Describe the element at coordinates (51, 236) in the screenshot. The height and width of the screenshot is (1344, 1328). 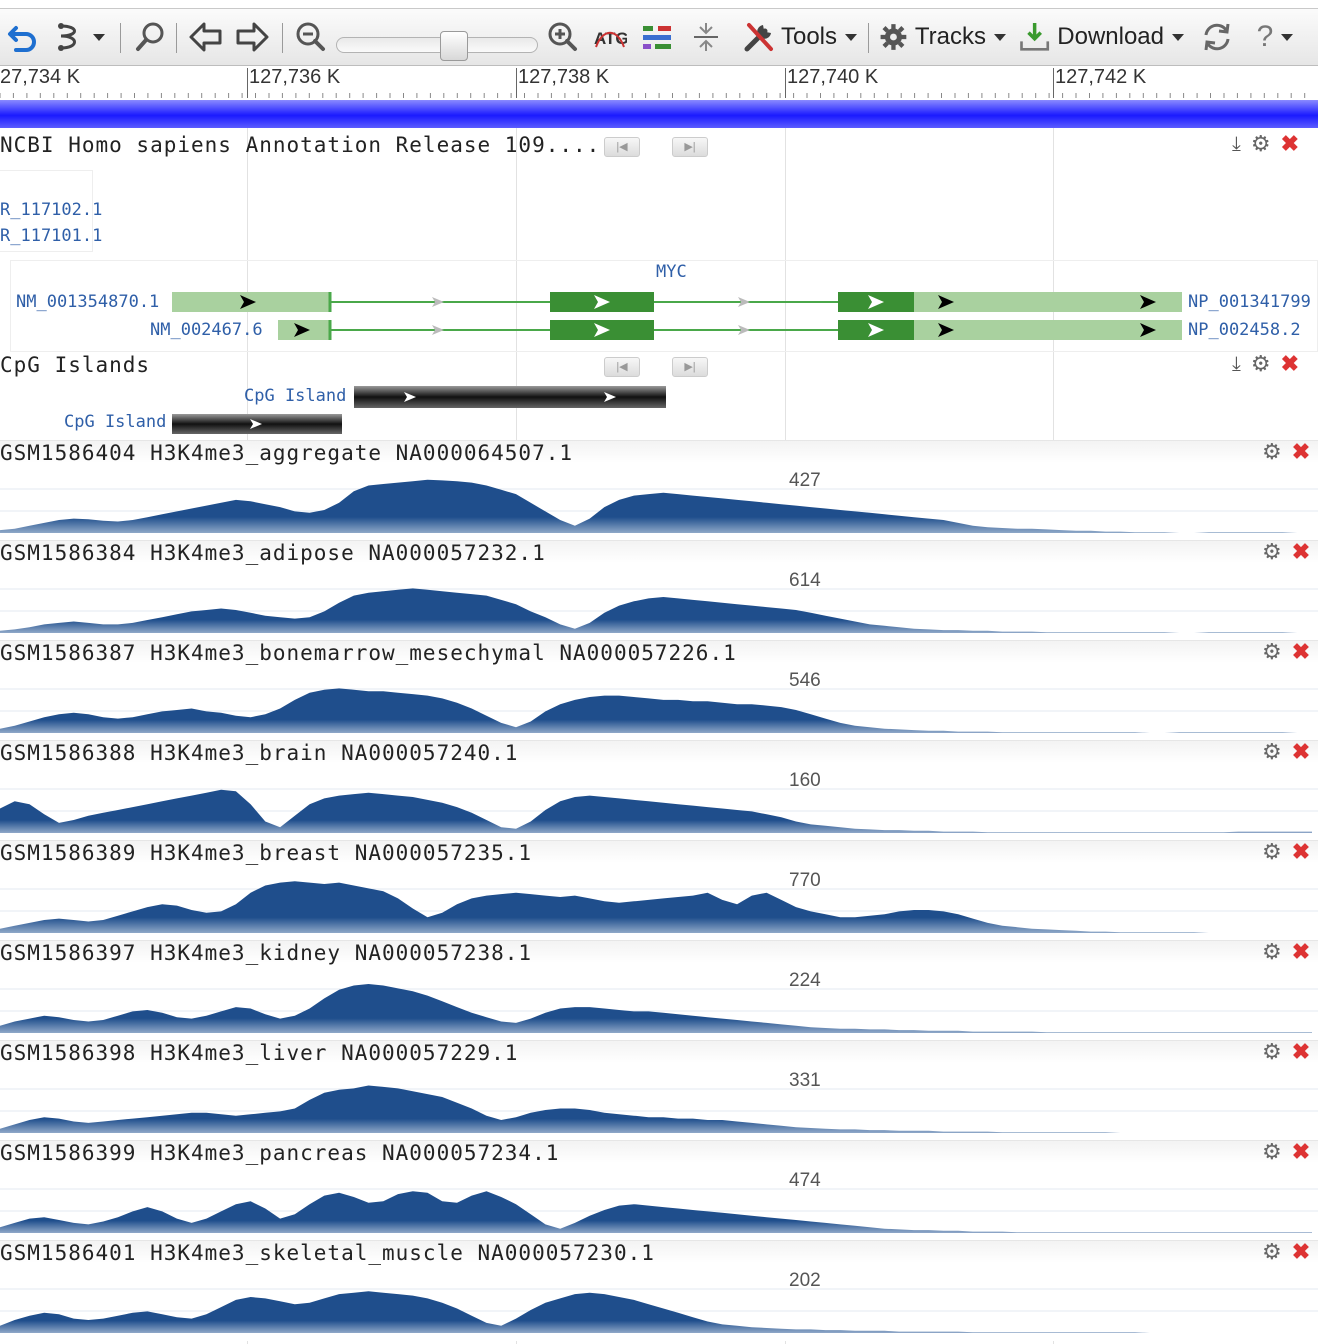
I see `feature-label: R_117101.1` at that location.